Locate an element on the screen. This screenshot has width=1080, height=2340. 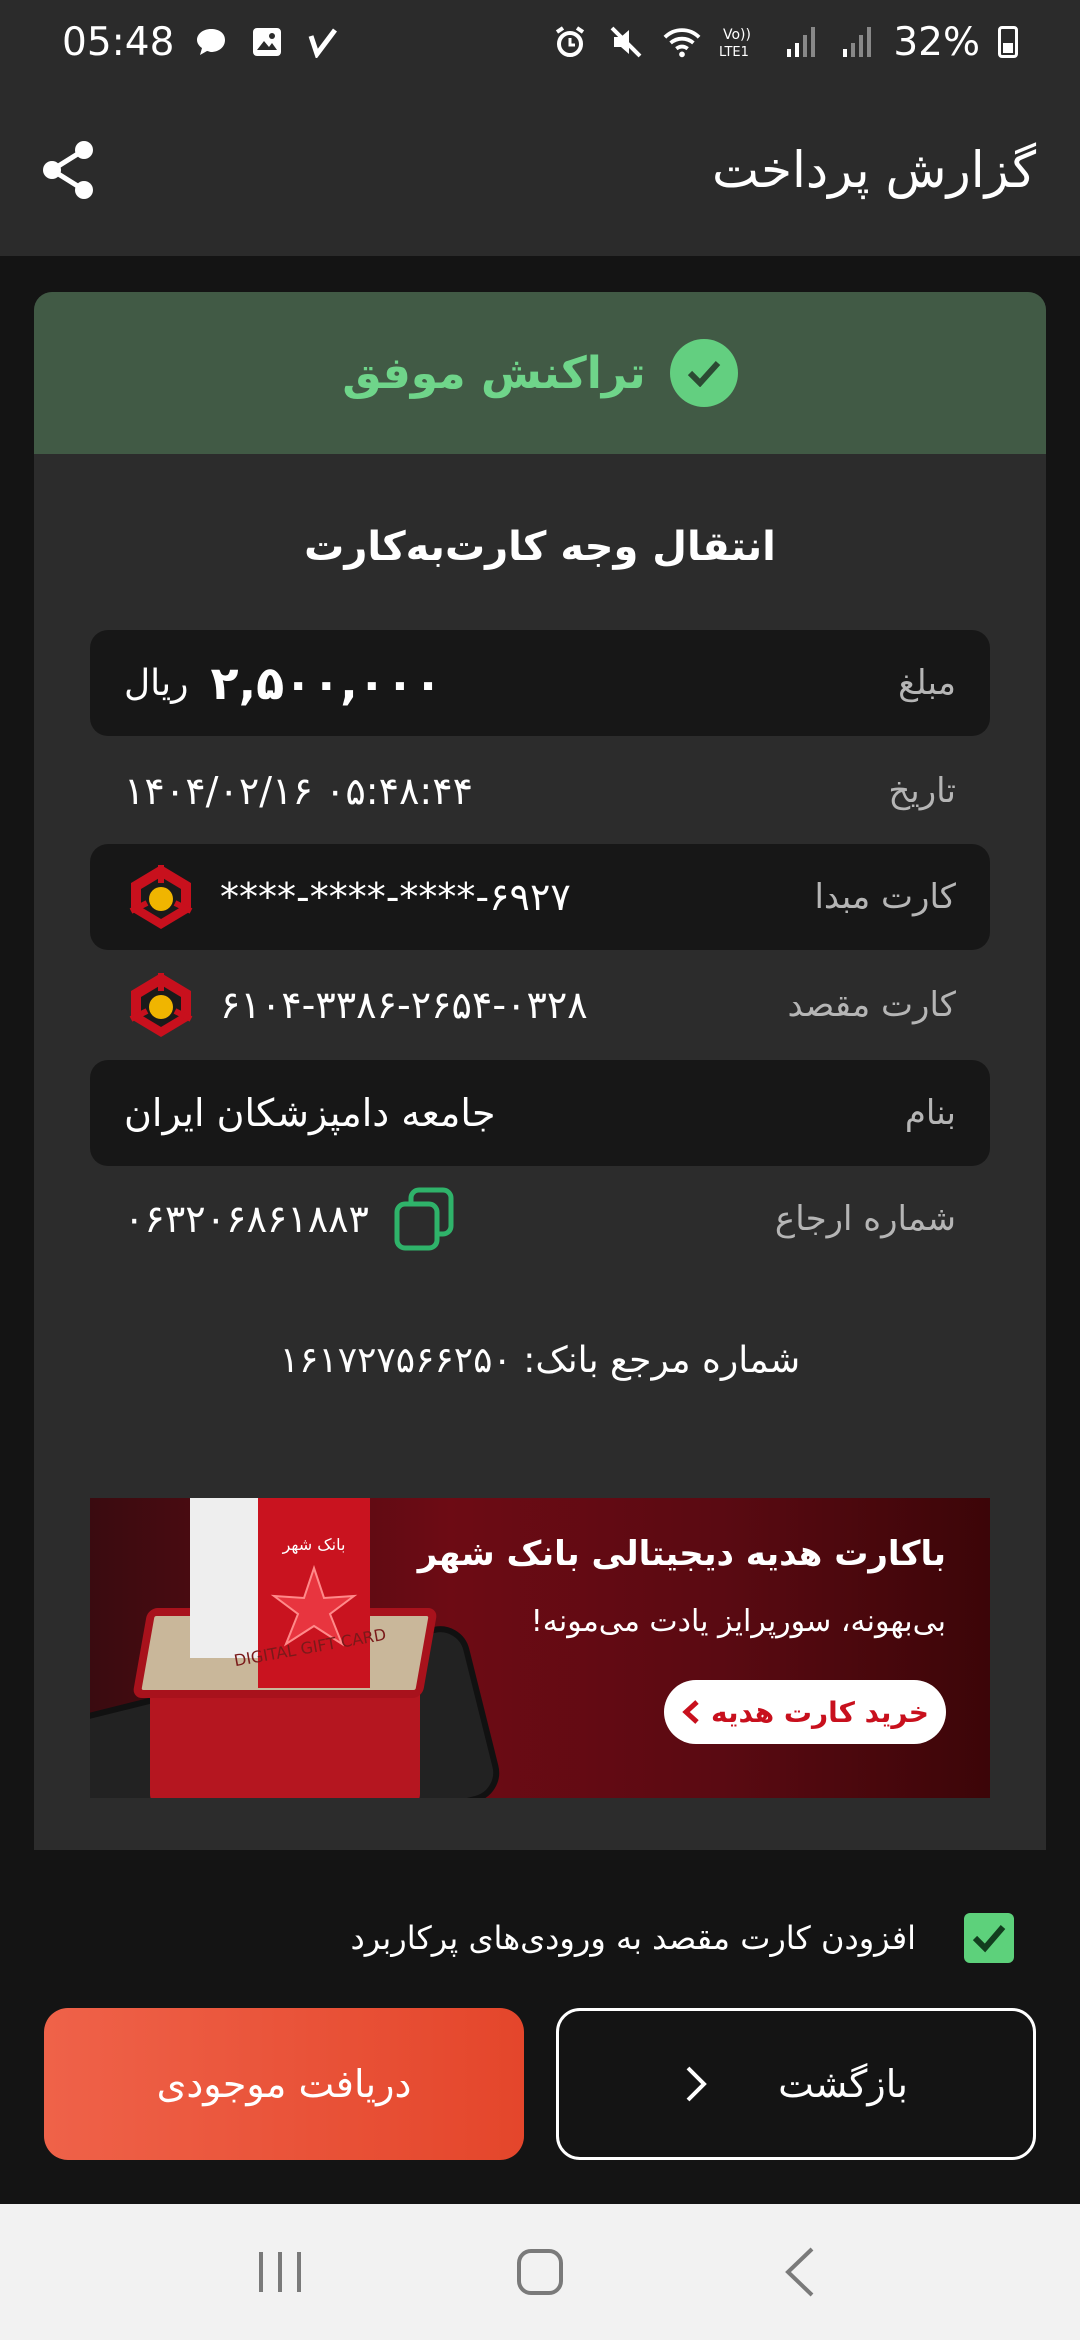
ad-title: باکارت هدیه دیجیتالی بانک شهر is located at coordinates (681, 1554).